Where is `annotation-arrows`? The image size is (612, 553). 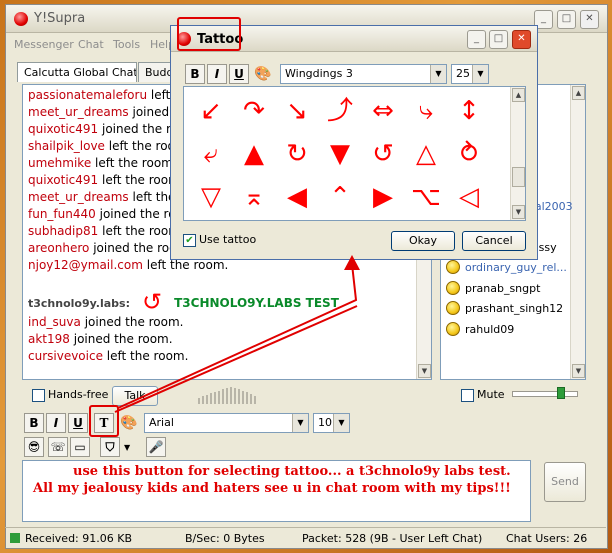 annotation-arrows is located at coordinates (237, 334).